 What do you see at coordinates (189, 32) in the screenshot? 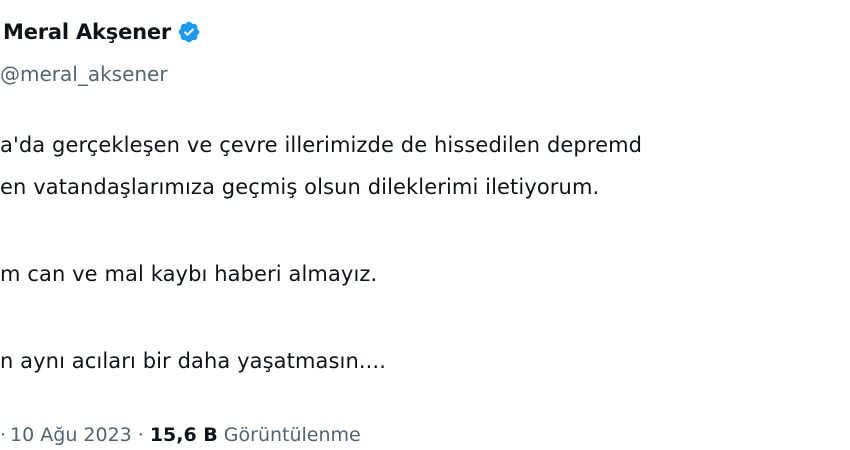
I see `verified-badge-icon` at bounding box center [189, 32].